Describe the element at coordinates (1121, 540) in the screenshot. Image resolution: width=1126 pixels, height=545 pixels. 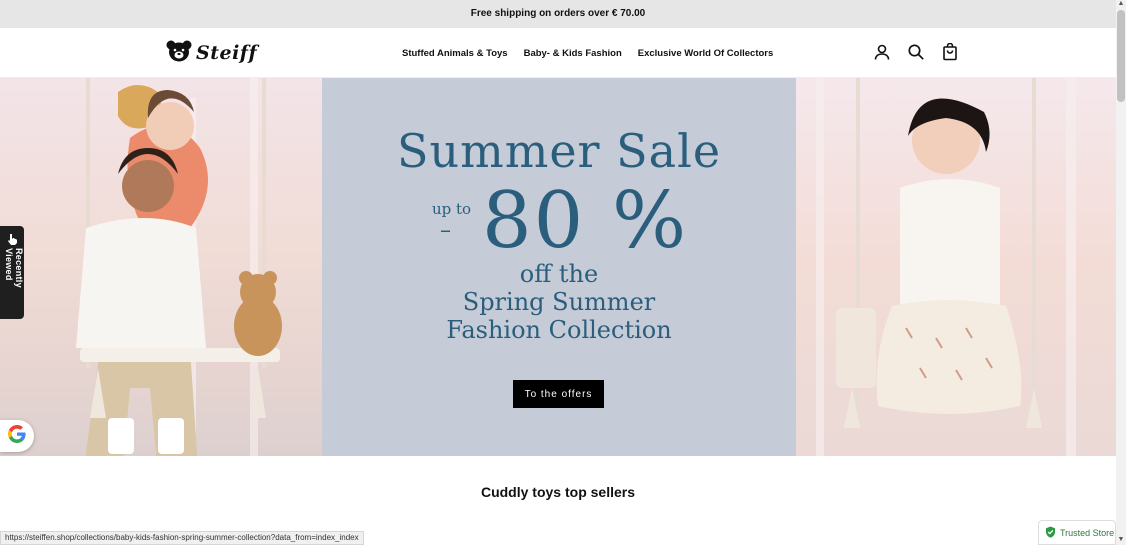
I see `scroll-down-arrow-icon: ▼` at that location.